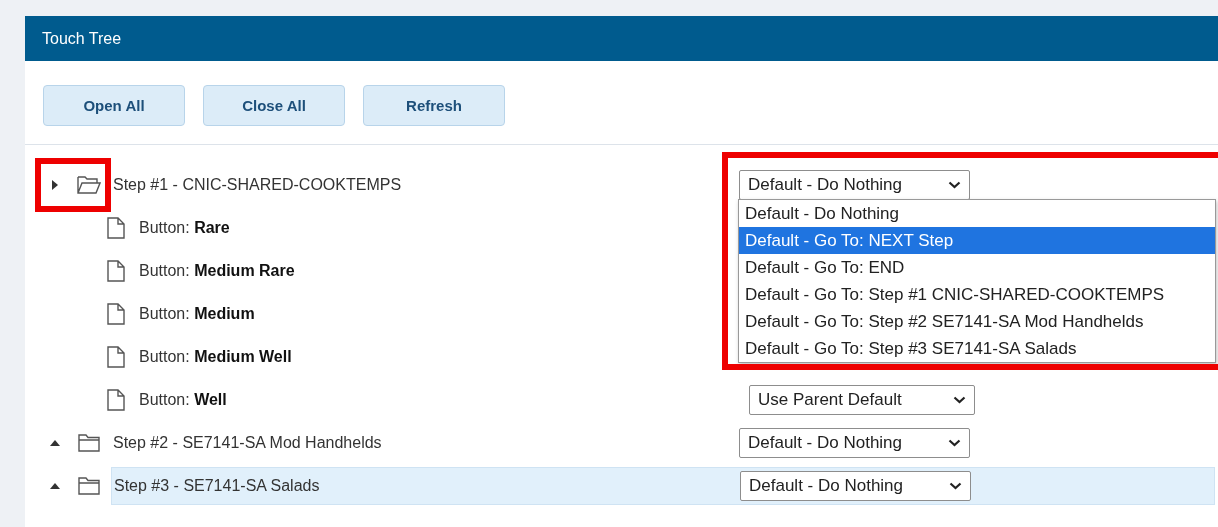 The height and width of the screenshot is (527, 1218). What do you see at coordinates (977, 267) in the screenshot?
I see `dropdown-option: Default - Go To: END` at bounding box center [977, 267].